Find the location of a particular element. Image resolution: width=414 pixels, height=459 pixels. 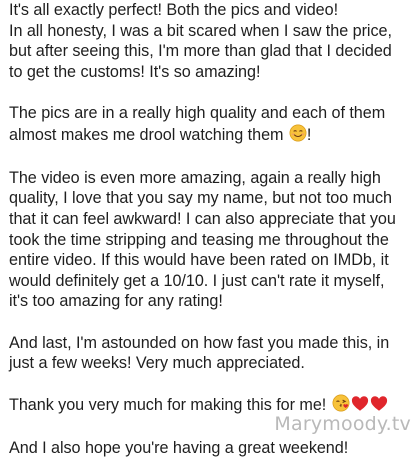

message-text: almost makes me drool watching them is located at coordinates (146, 134).